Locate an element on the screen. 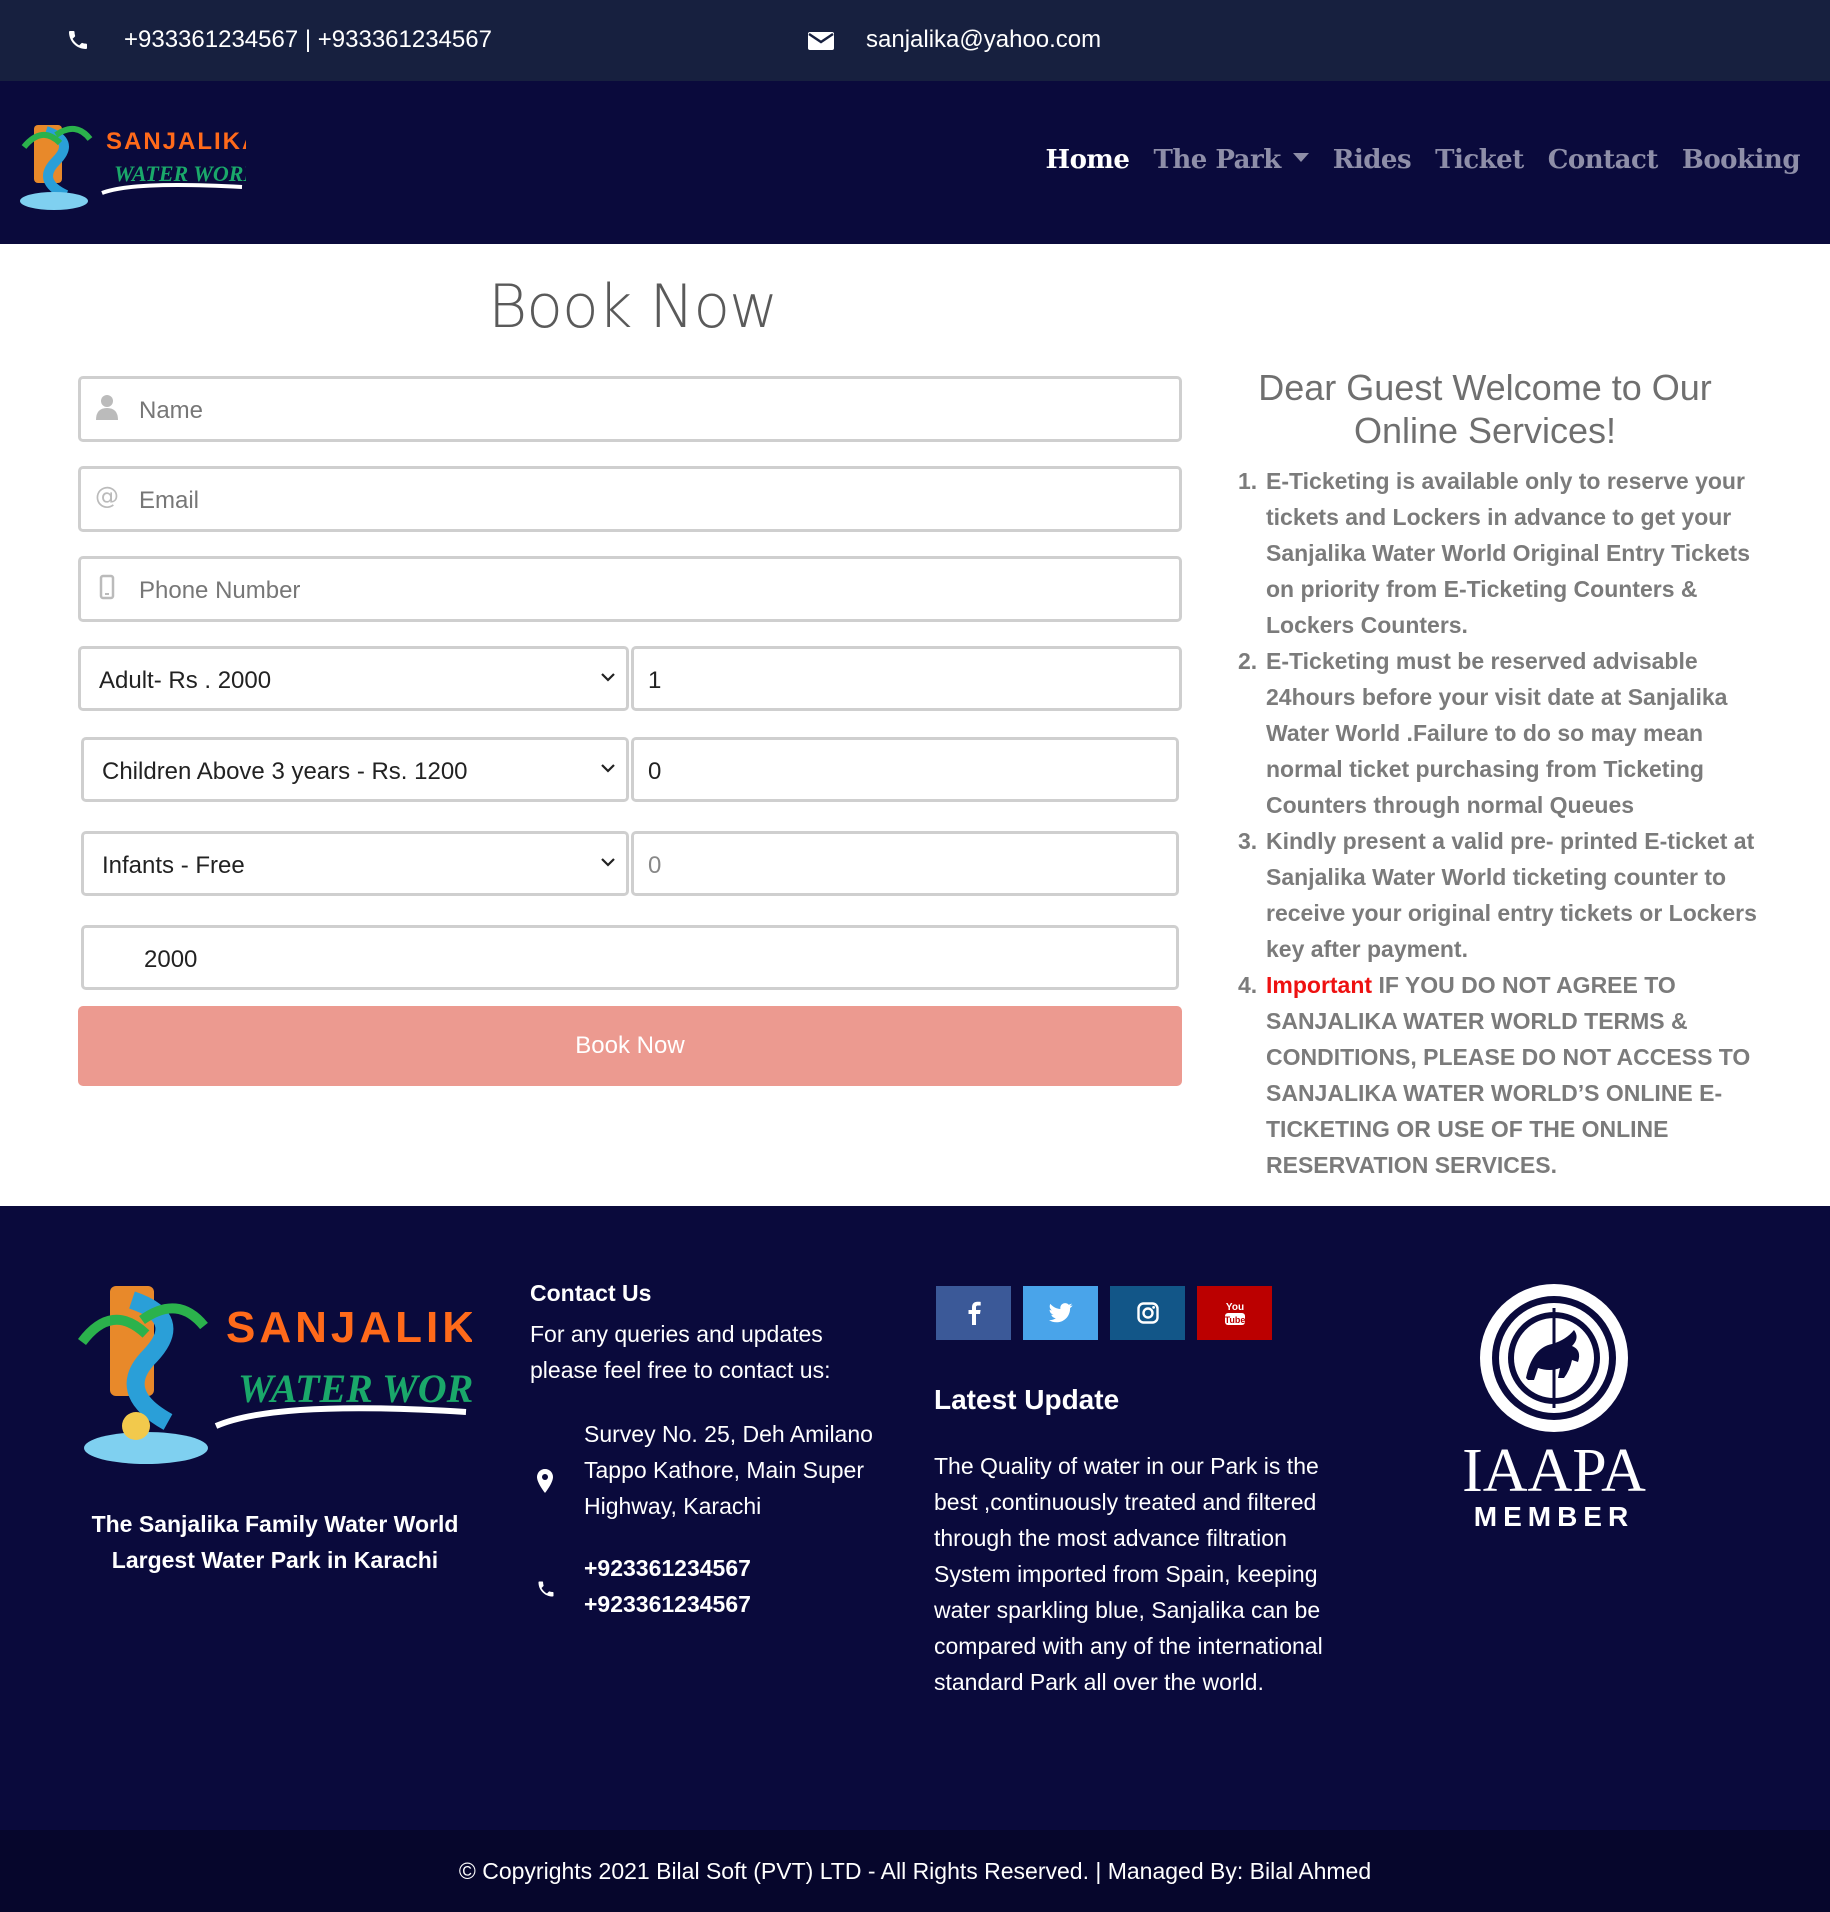 The width and height of the screenshot is (1830, 1912). instagram-button is located at coordinates (1147, 1313).